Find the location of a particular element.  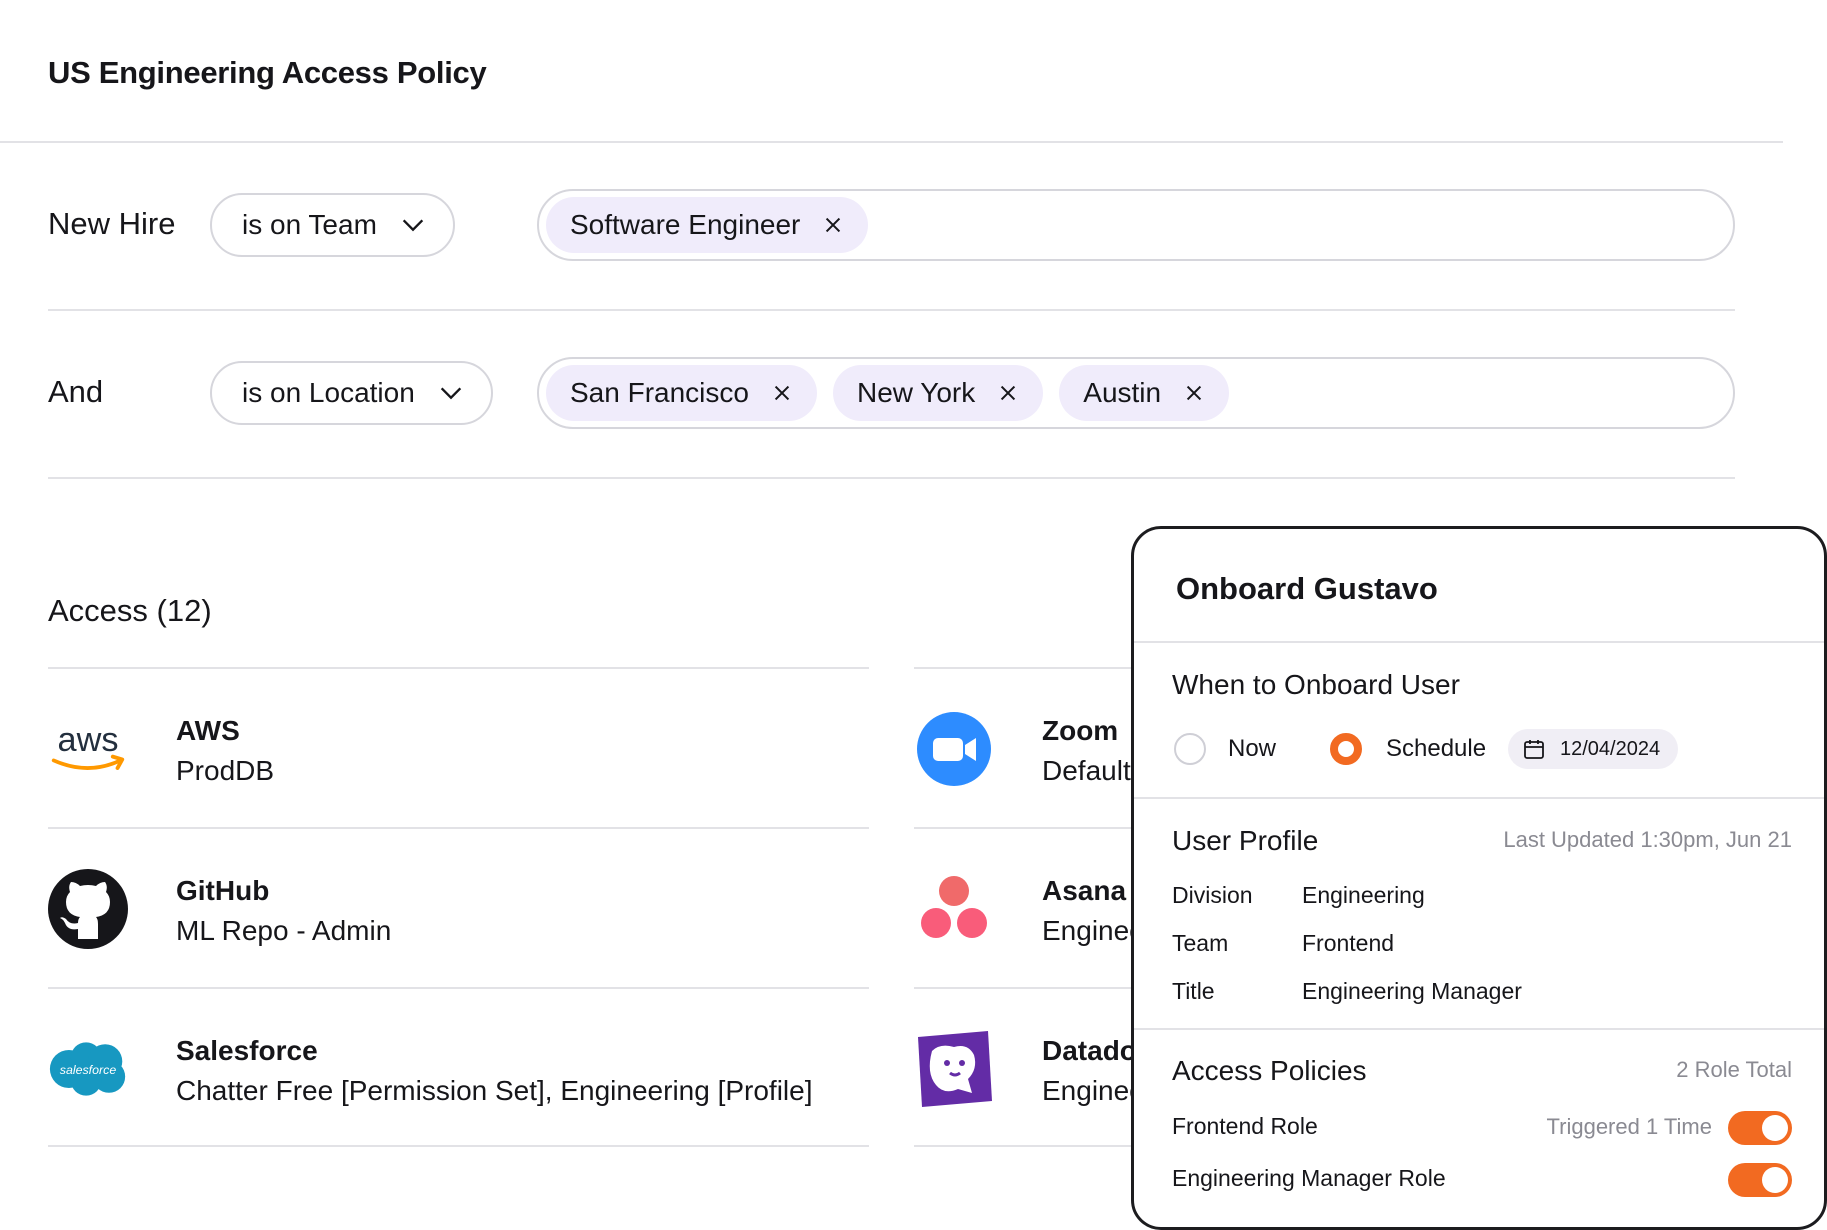

app-name: Salesforce is located at coordinates (247, 1050).